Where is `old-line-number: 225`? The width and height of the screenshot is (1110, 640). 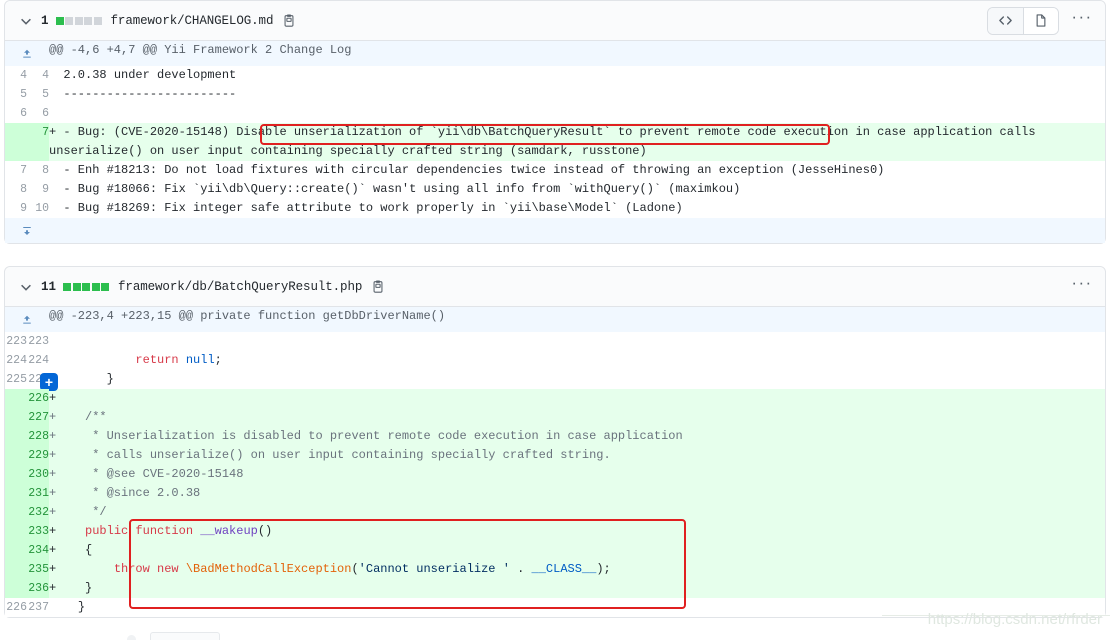
old-line-number: 225 is located at coordinates (16, 379).